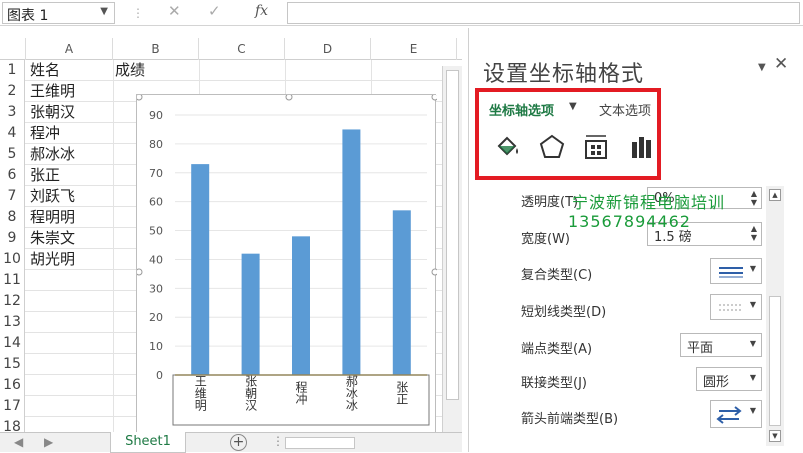  Describe the element at coordinates (564, 312) in the screenshot. I see `prop-dash-type-label: 短划线类型(D)` at that location.